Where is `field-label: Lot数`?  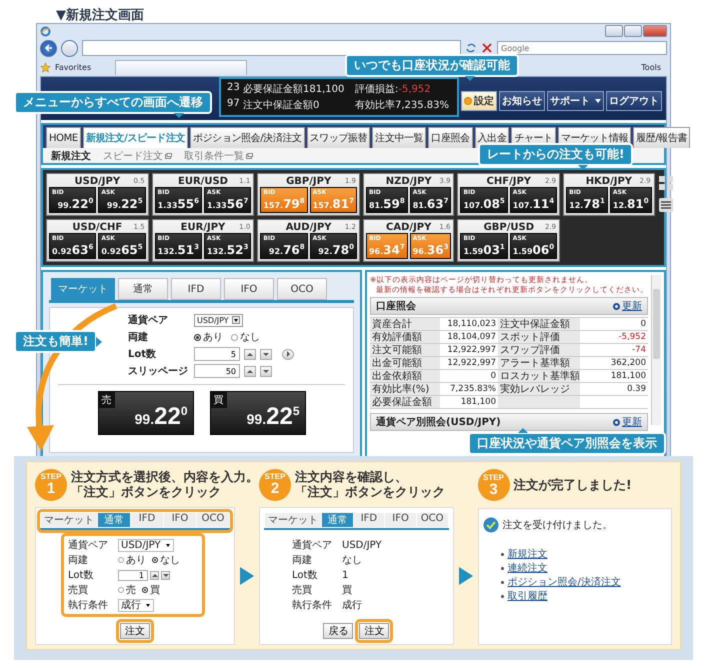
field-label: Lot数 is located at coordinates (142, 354).